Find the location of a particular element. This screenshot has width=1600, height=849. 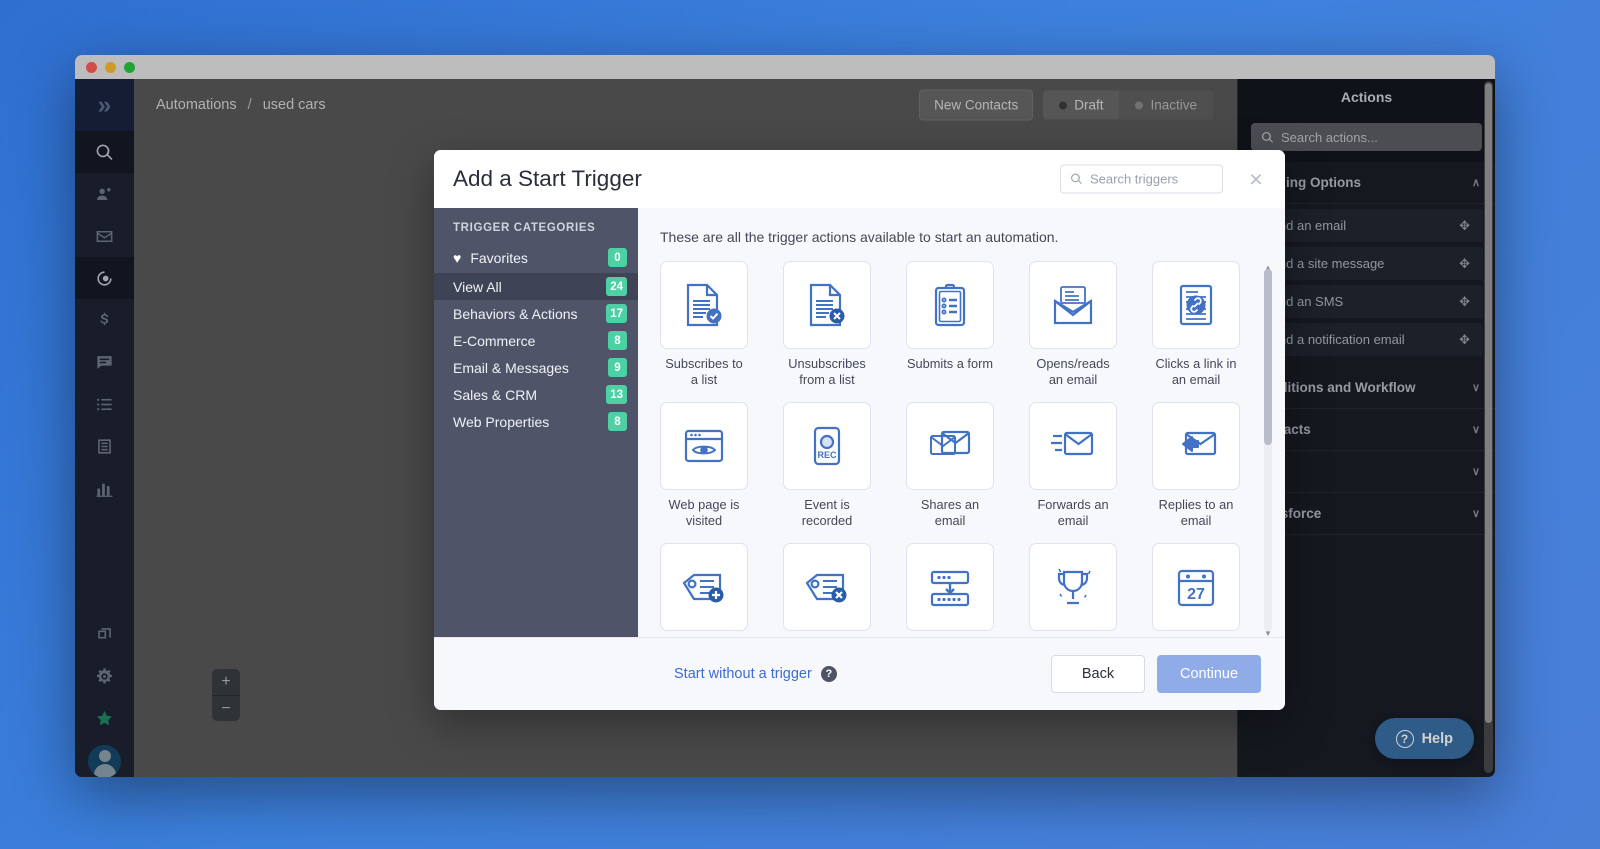

back-button: Back is located at coordinates (1098, 674).